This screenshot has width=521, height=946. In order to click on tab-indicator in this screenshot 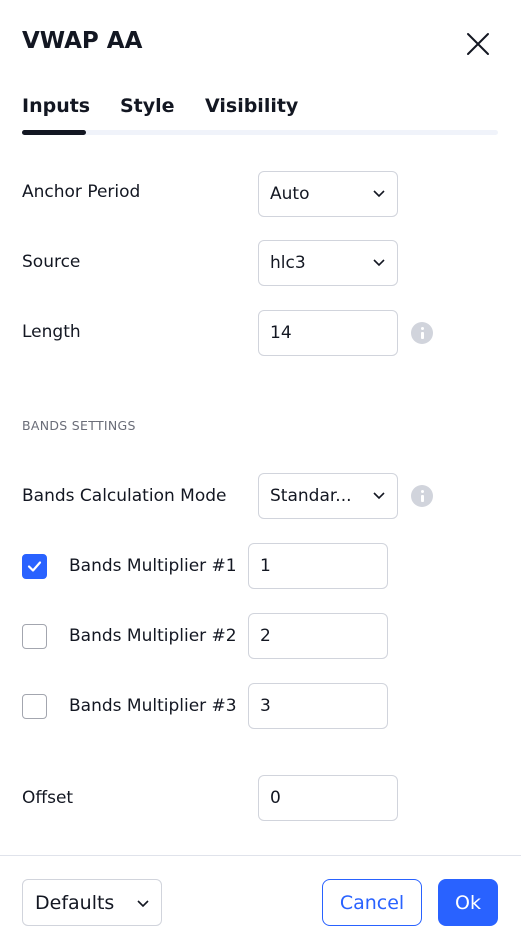, I will do `click(54, 132)`.